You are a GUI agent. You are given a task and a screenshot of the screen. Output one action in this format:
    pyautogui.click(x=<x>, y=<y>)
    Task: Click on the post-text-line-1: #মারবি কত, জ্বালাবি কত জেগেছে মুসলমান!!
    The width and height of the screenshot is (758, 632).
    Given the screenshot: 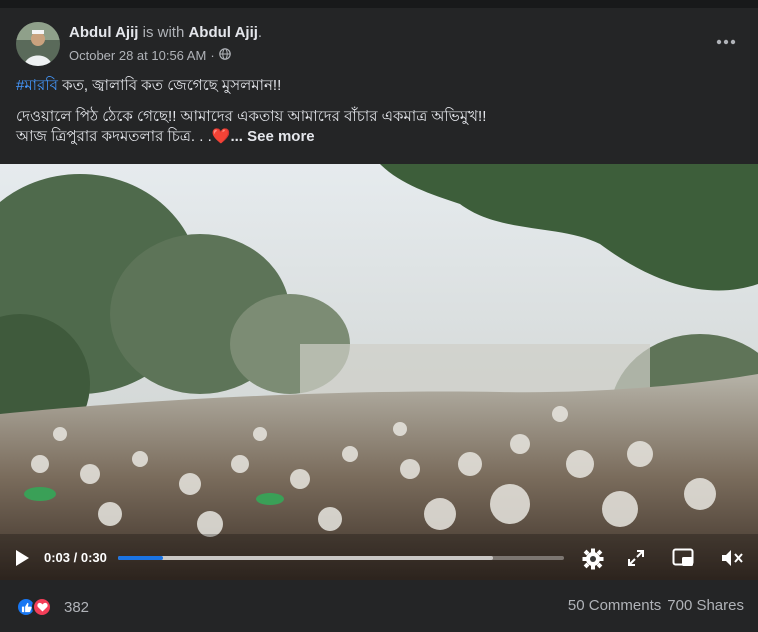 What is the action you would take?
    pyautogui.click(x=379, y=86)
    